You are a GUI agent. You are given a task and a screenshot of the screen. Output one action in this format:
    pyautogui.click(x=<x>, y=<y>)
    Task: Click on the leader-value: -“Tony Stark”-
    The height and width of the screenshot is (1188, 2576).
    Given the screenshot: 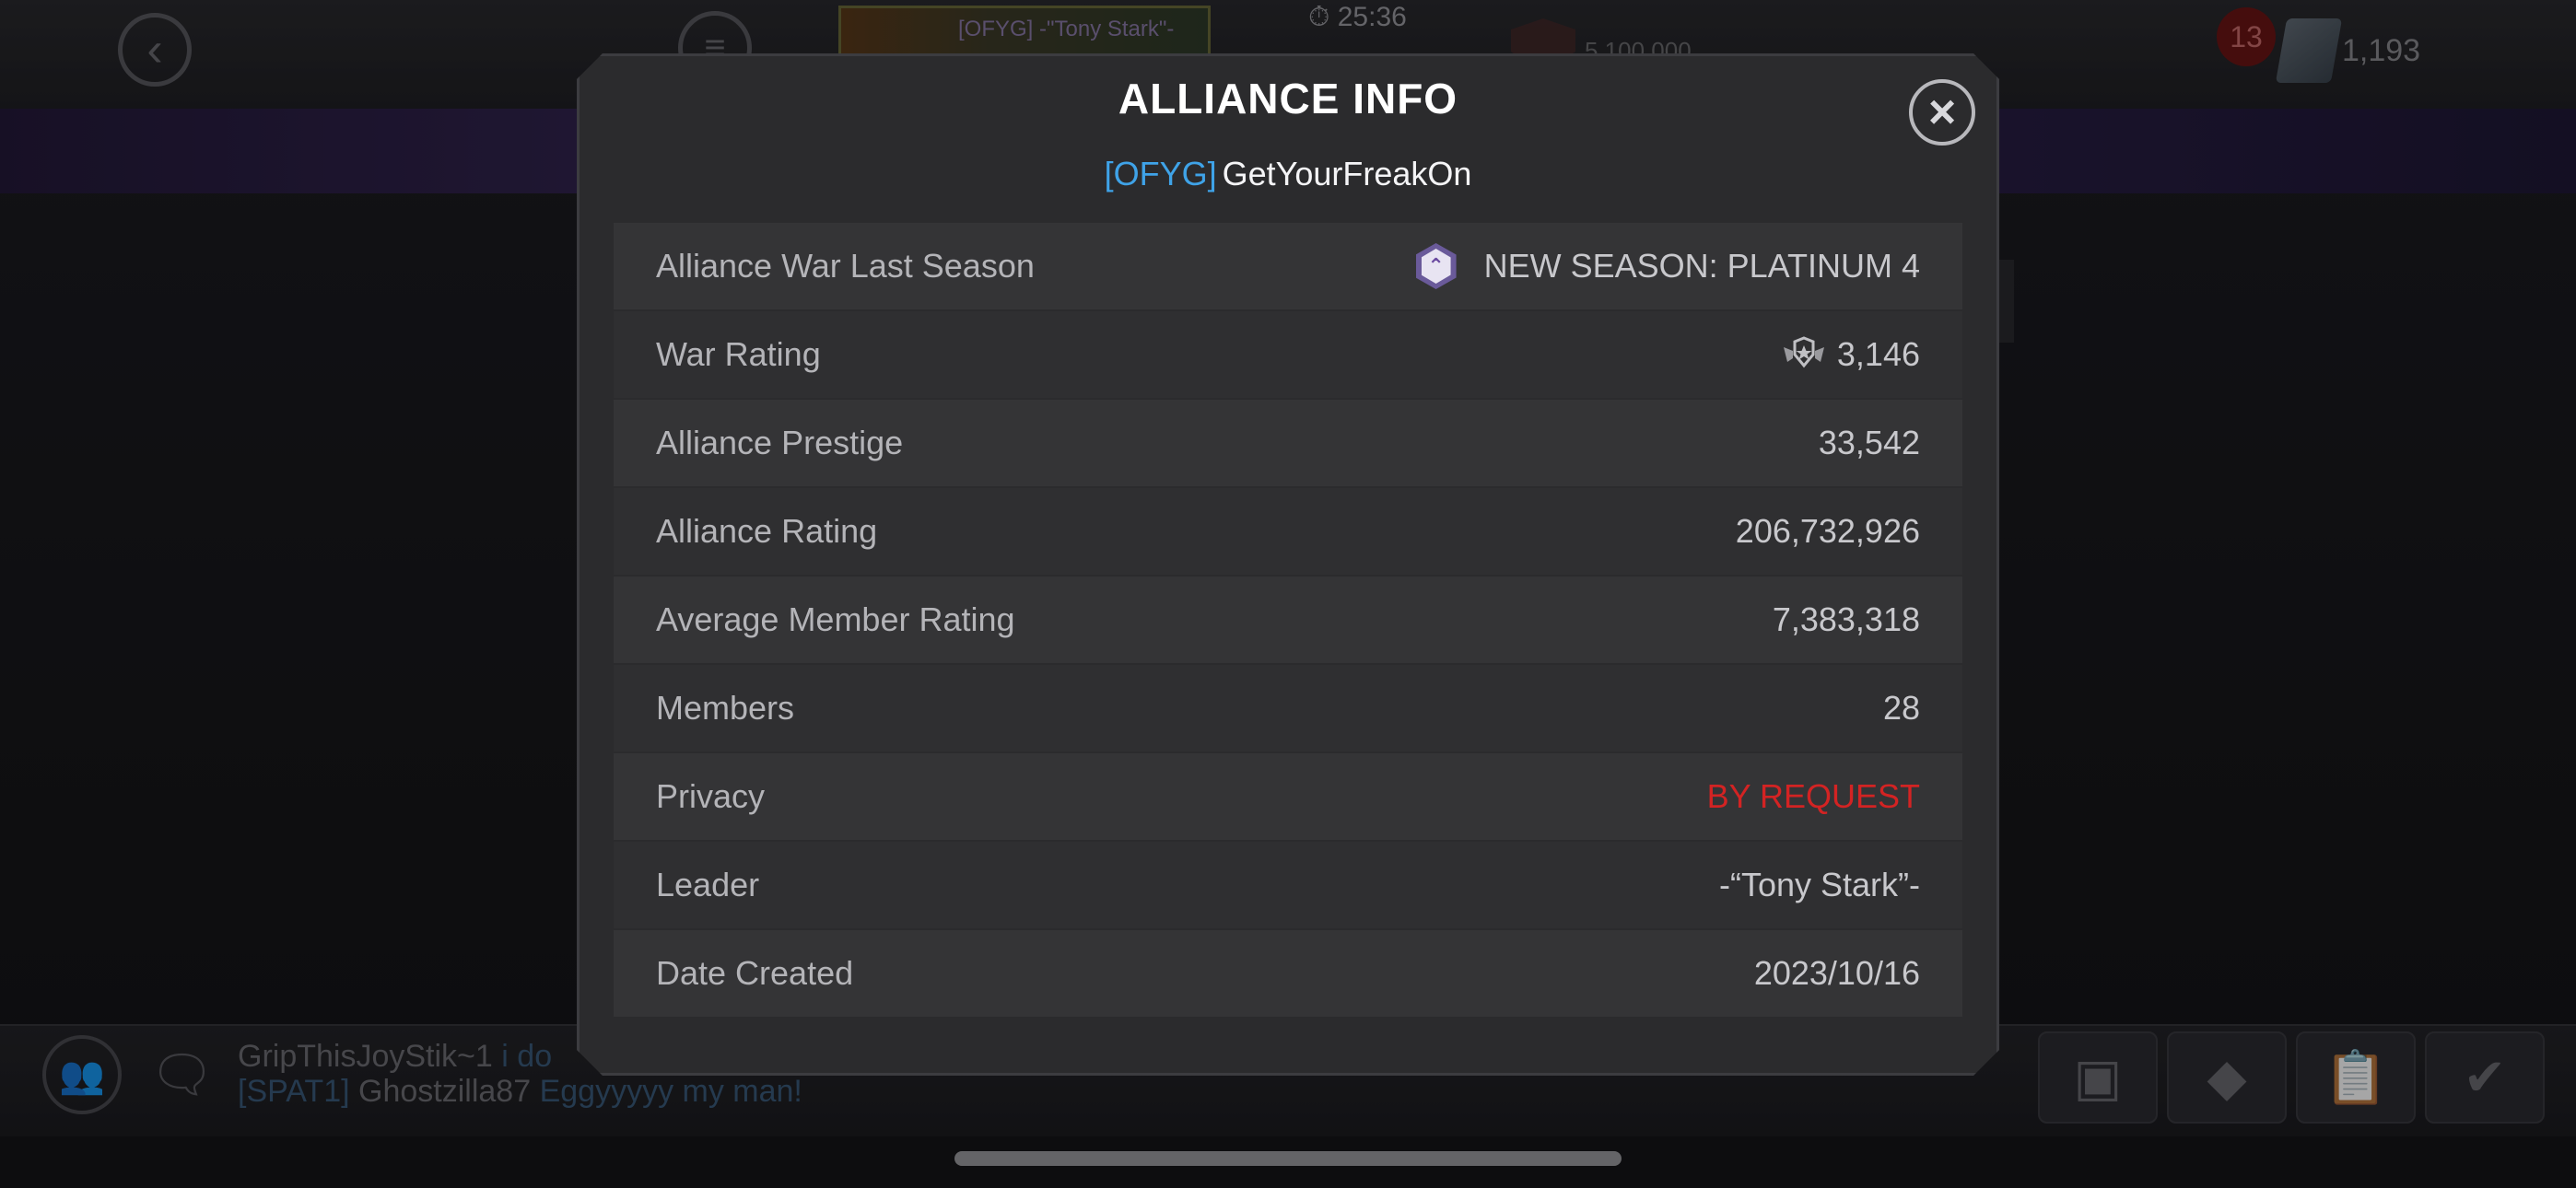 What is the action you would take?
    pyautogui.click(x=1819, y=885)
    